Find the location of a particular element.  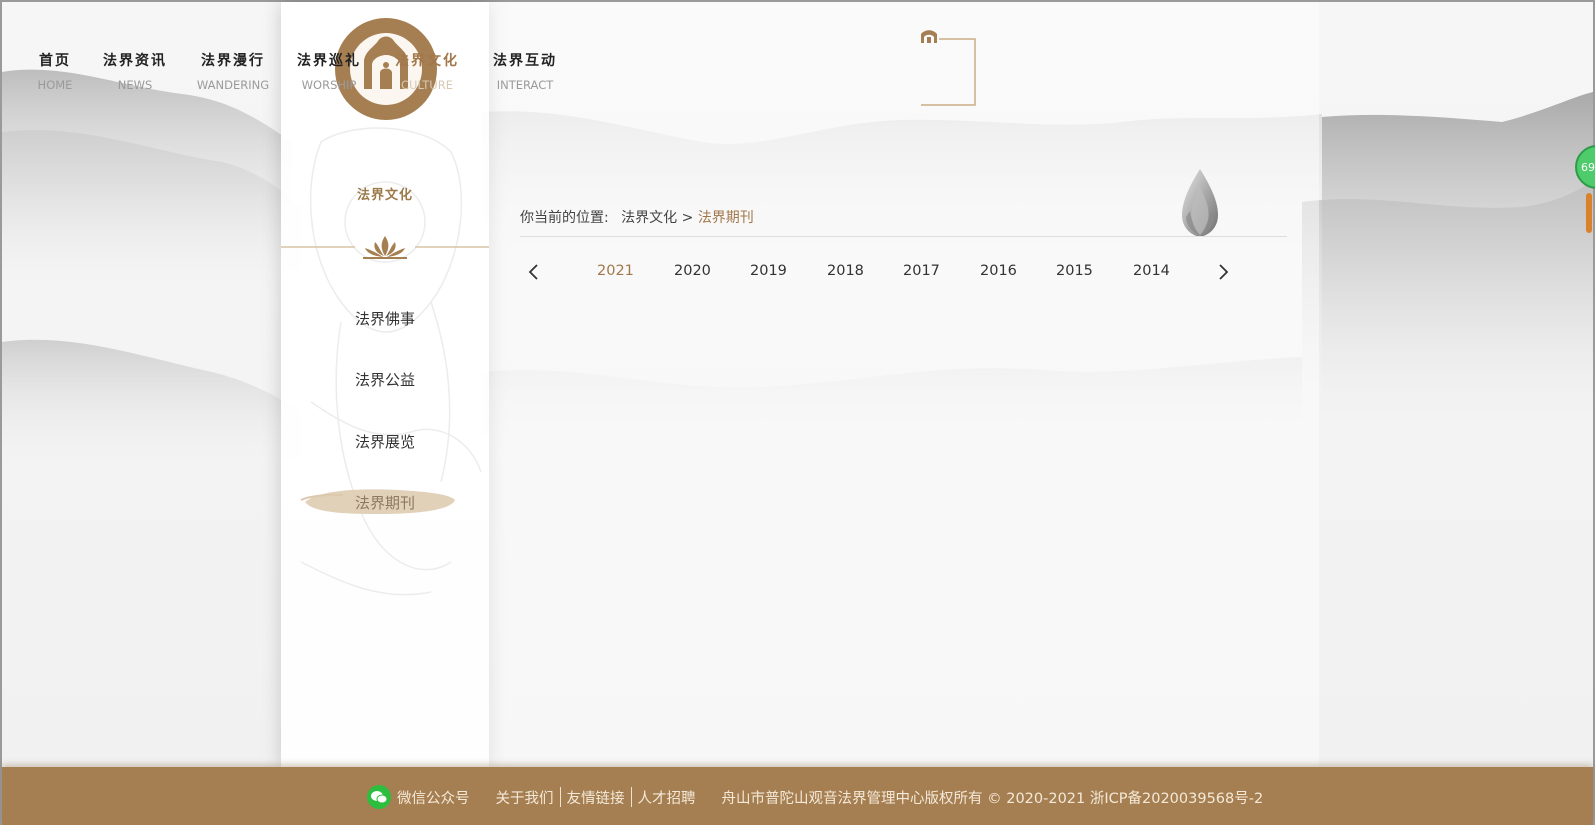

wechat-icon is located at coordinates (379, 797).